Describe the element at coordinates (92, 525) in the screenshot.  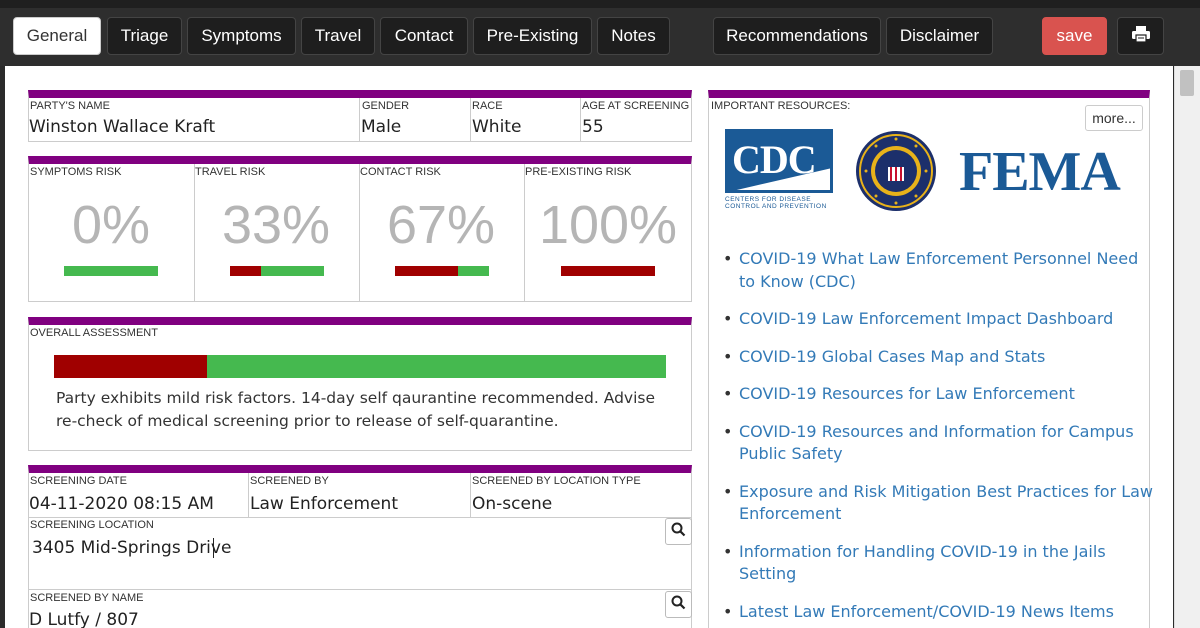
I see `screening-location-label: SCREENING LOCATION` at that location.